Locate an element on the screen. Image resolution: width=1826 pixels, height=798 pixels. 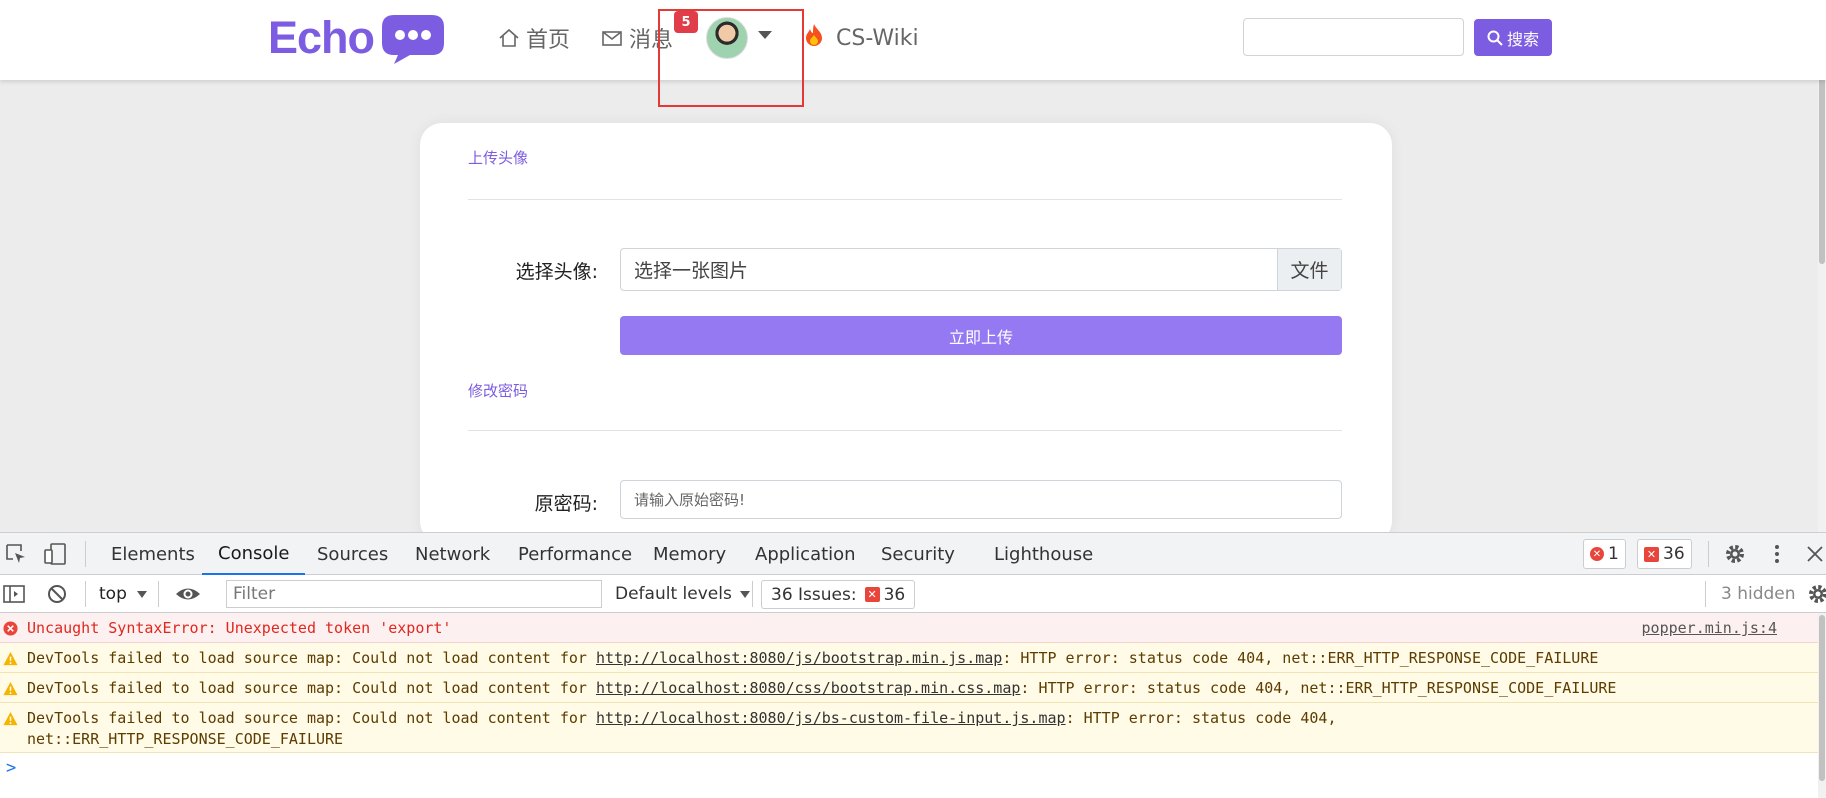
issues-label: 36 Issues: is located at coordinates (814, 594).